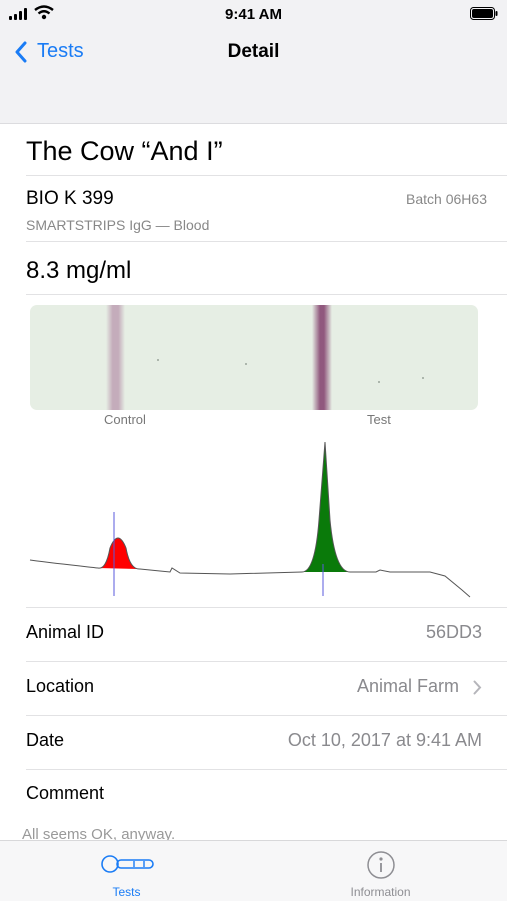  I want to click on tab-bar: Tests Information, so click(253, 870).